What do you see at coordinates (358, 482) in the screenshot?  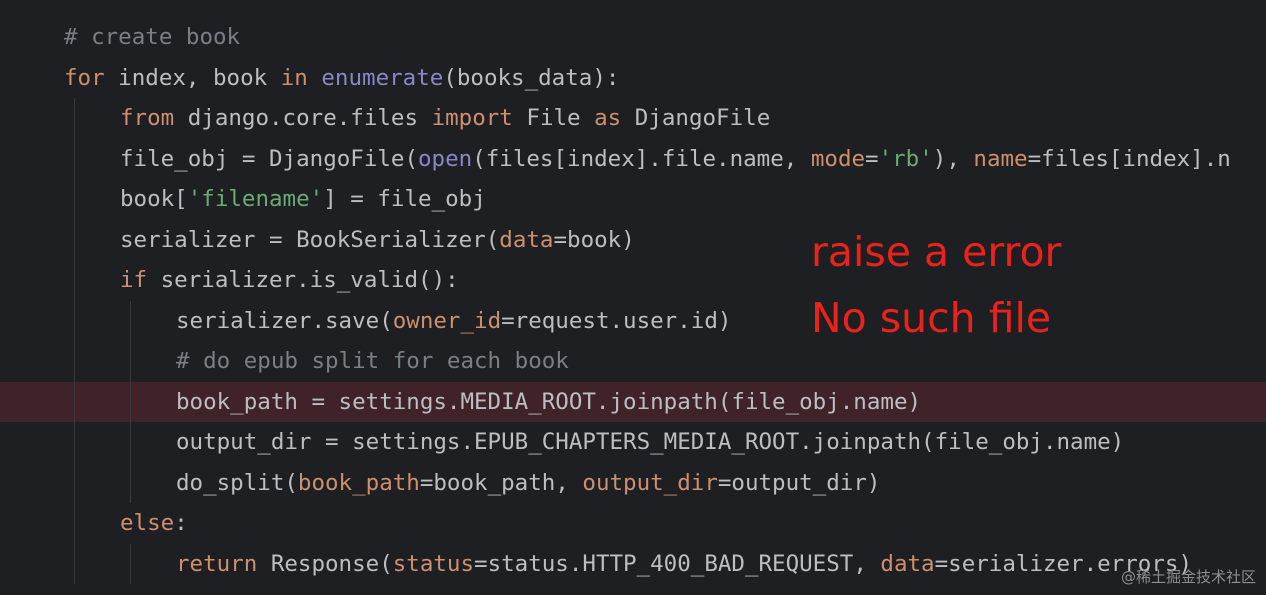 I see `code-token: book_path` at bounding box center [358, 482].